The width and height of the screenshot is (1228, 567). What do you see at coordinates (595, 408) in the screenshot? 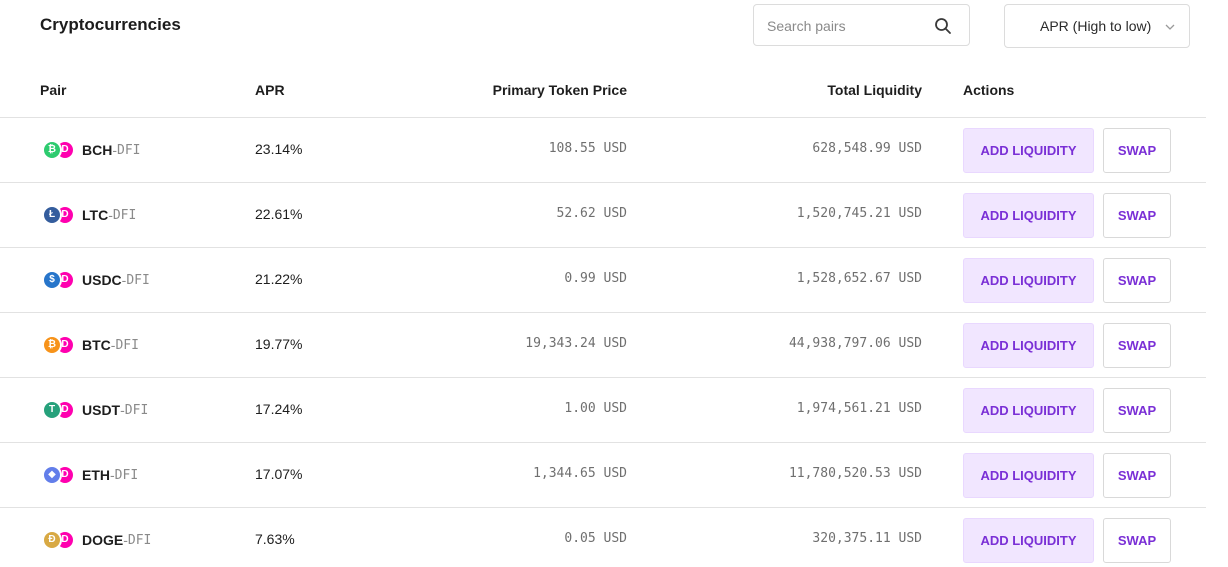
I see `primary-token-price: 1.00 USD` at bounding box center [595, 408].